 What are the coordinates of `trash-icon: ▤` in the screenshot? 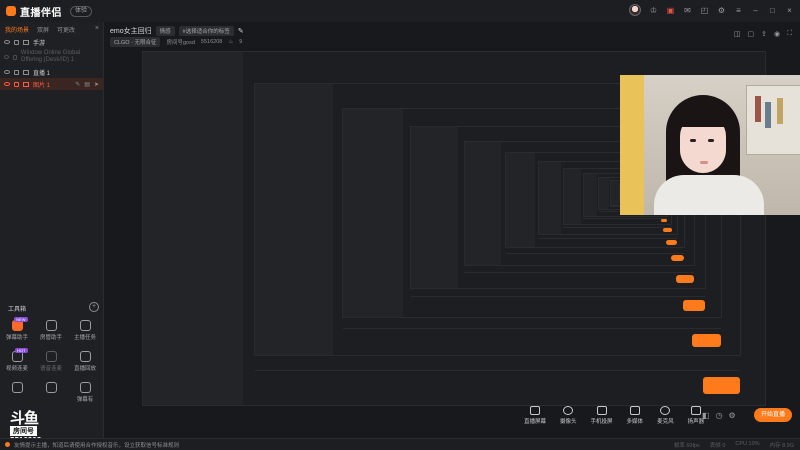 It's located at (87, 84).